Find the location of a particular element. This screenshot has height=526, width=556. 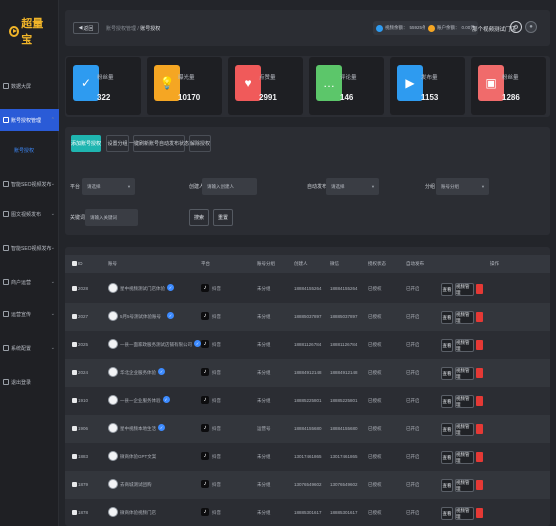

cell-id: 2024 is located at coordinates (83, 372).